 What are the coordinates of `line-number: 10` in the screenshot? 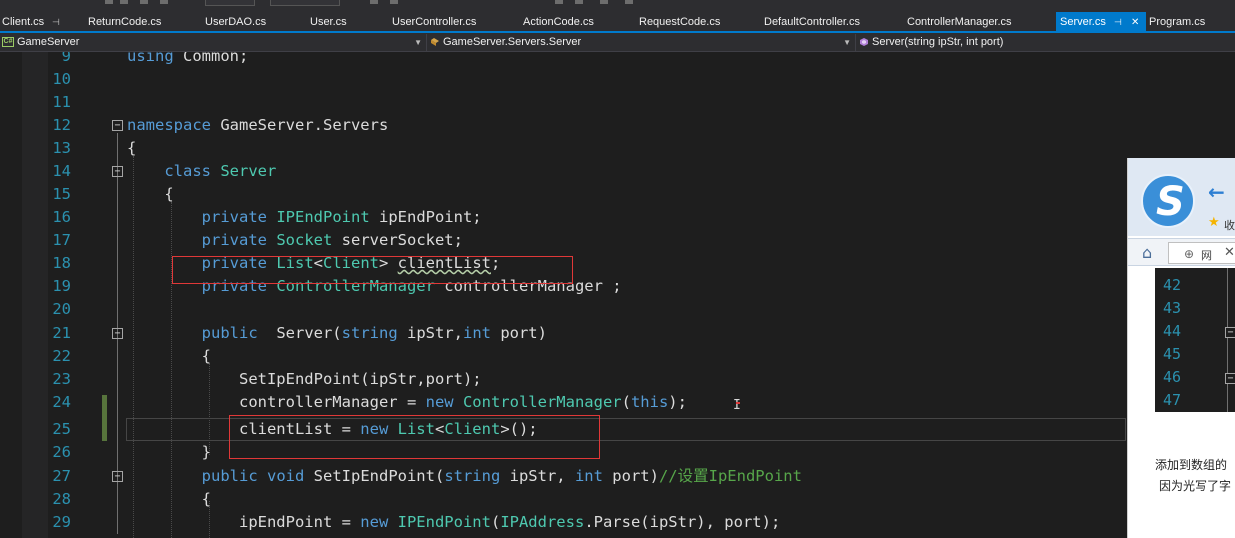 It's located at (61, 79).